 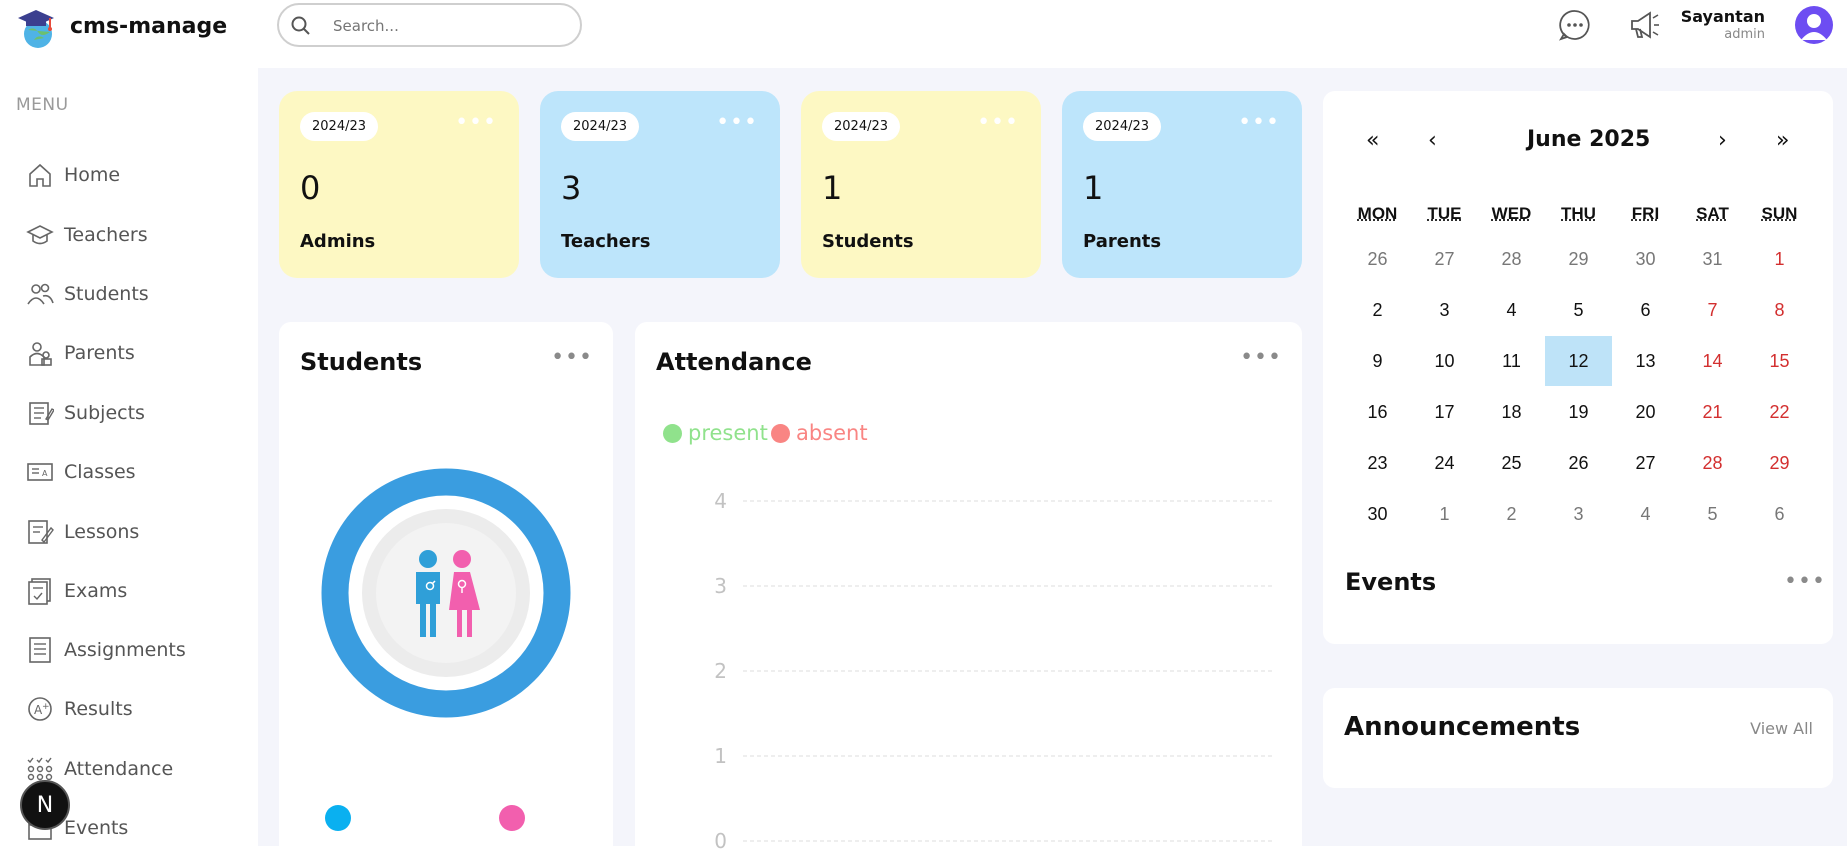 What do you see at coordinates (1377, 463) in the screenshot?
I see `calendar-day: 23` at bounding box center [1377, 463].